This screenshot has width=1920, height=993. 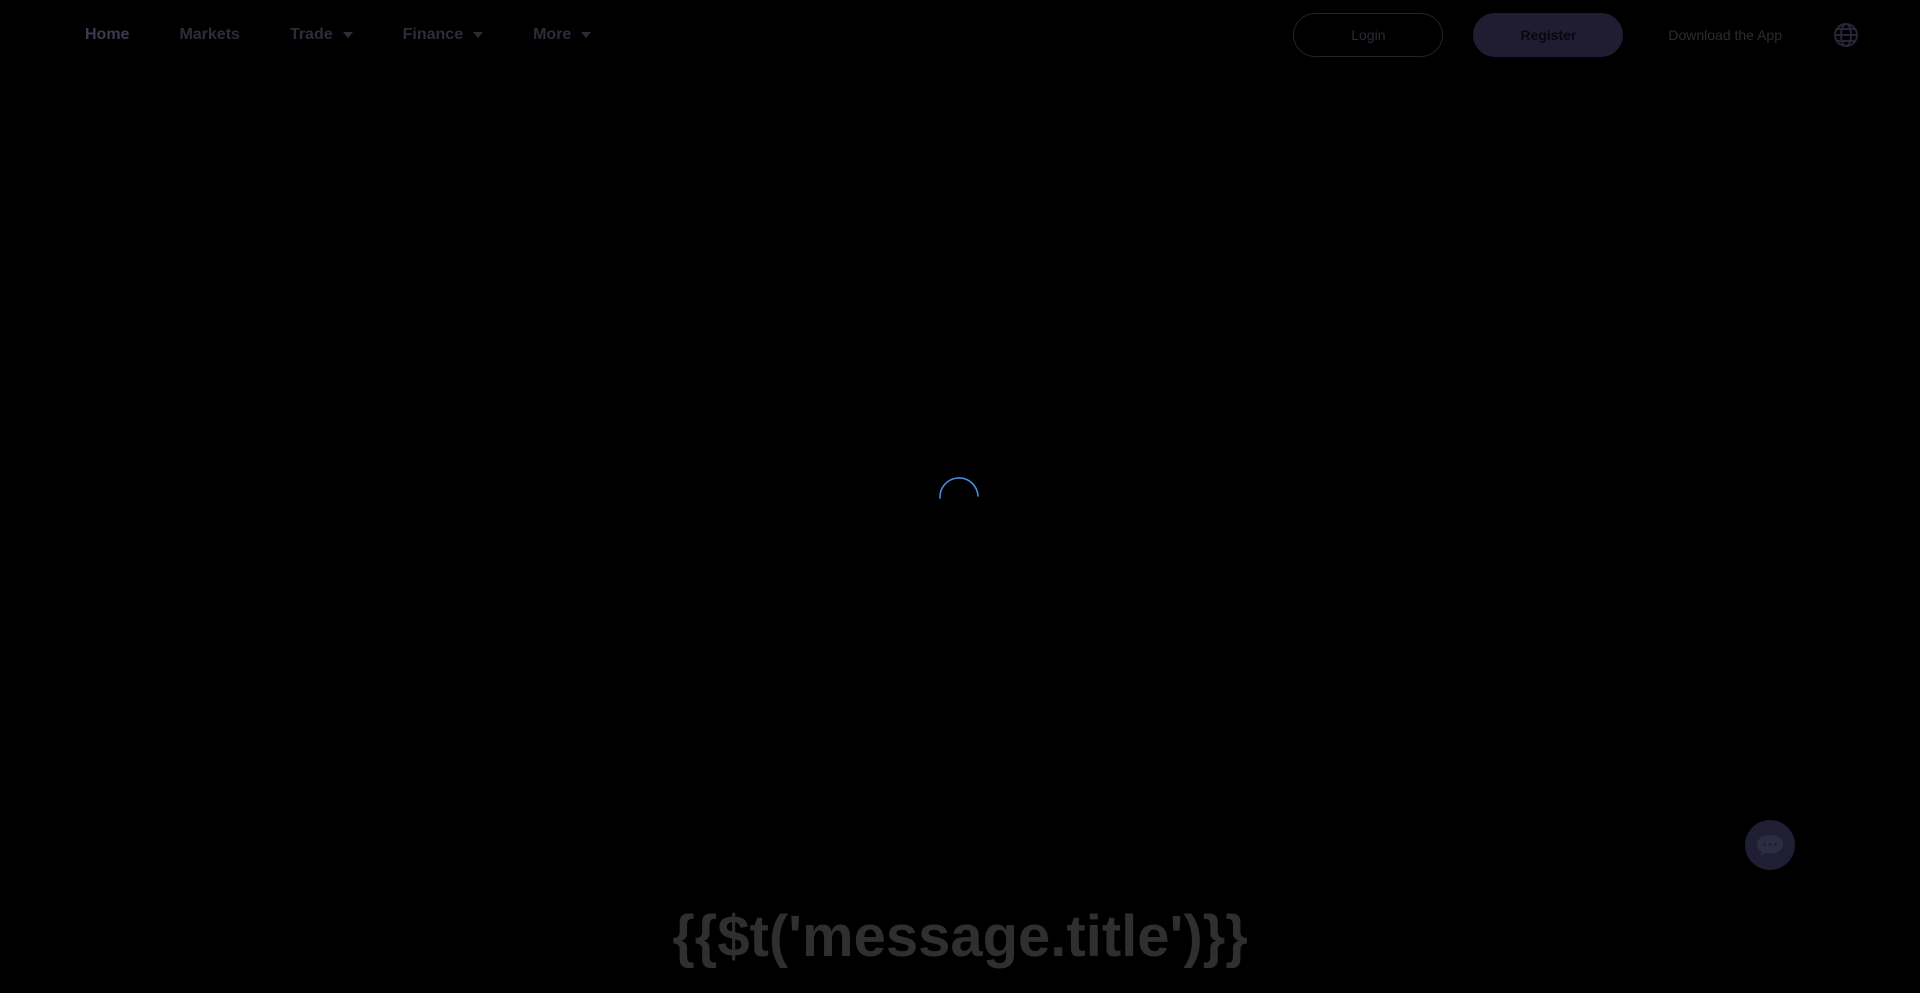 I want to click on nav-trade: Trade, so click(x=321, y=35).